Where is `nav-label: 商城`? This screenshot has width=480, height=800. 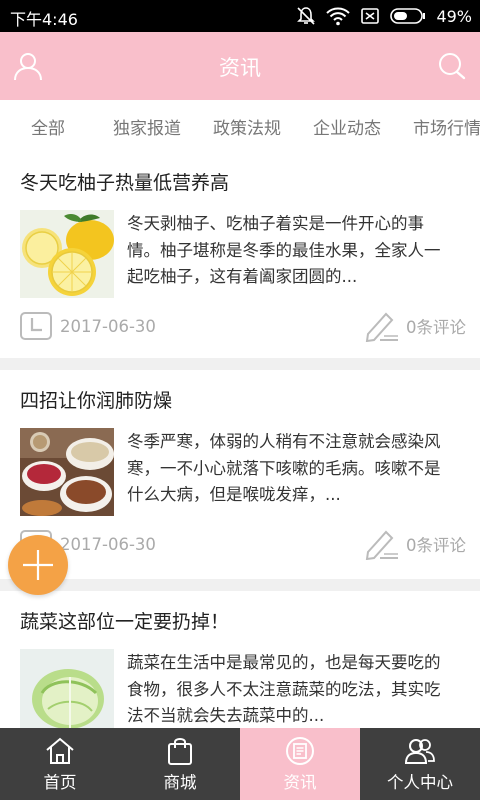 nav-label: 商城 is located at coordinates (180, 782).